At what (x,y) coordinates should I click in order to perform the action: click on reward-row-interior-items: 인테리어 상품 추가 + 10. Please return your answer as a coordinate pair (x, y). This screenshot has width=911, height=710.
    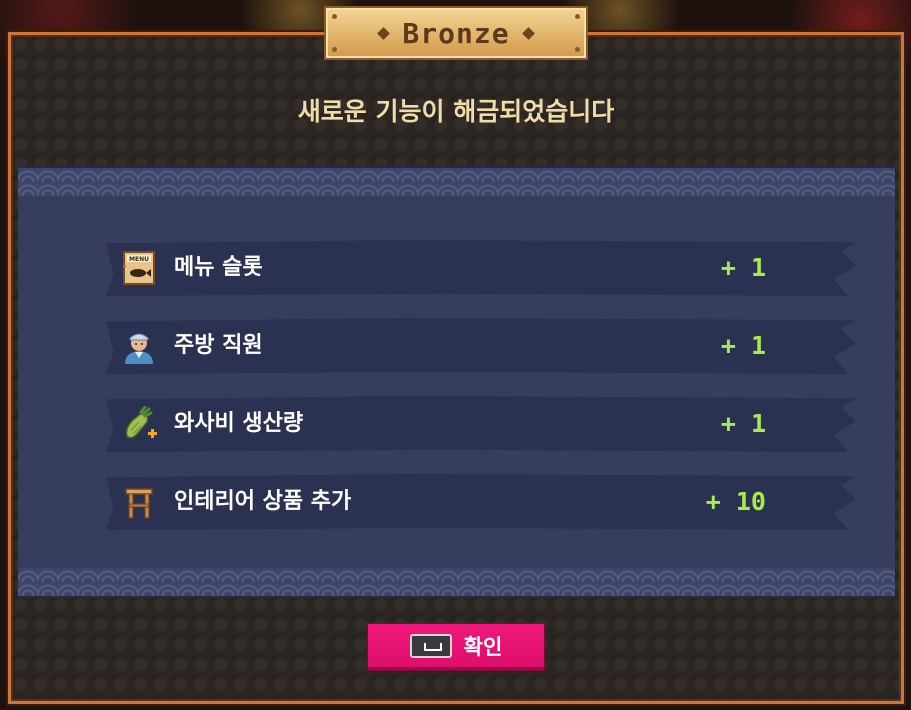
    Looking at the image, I should click on (481, 502).